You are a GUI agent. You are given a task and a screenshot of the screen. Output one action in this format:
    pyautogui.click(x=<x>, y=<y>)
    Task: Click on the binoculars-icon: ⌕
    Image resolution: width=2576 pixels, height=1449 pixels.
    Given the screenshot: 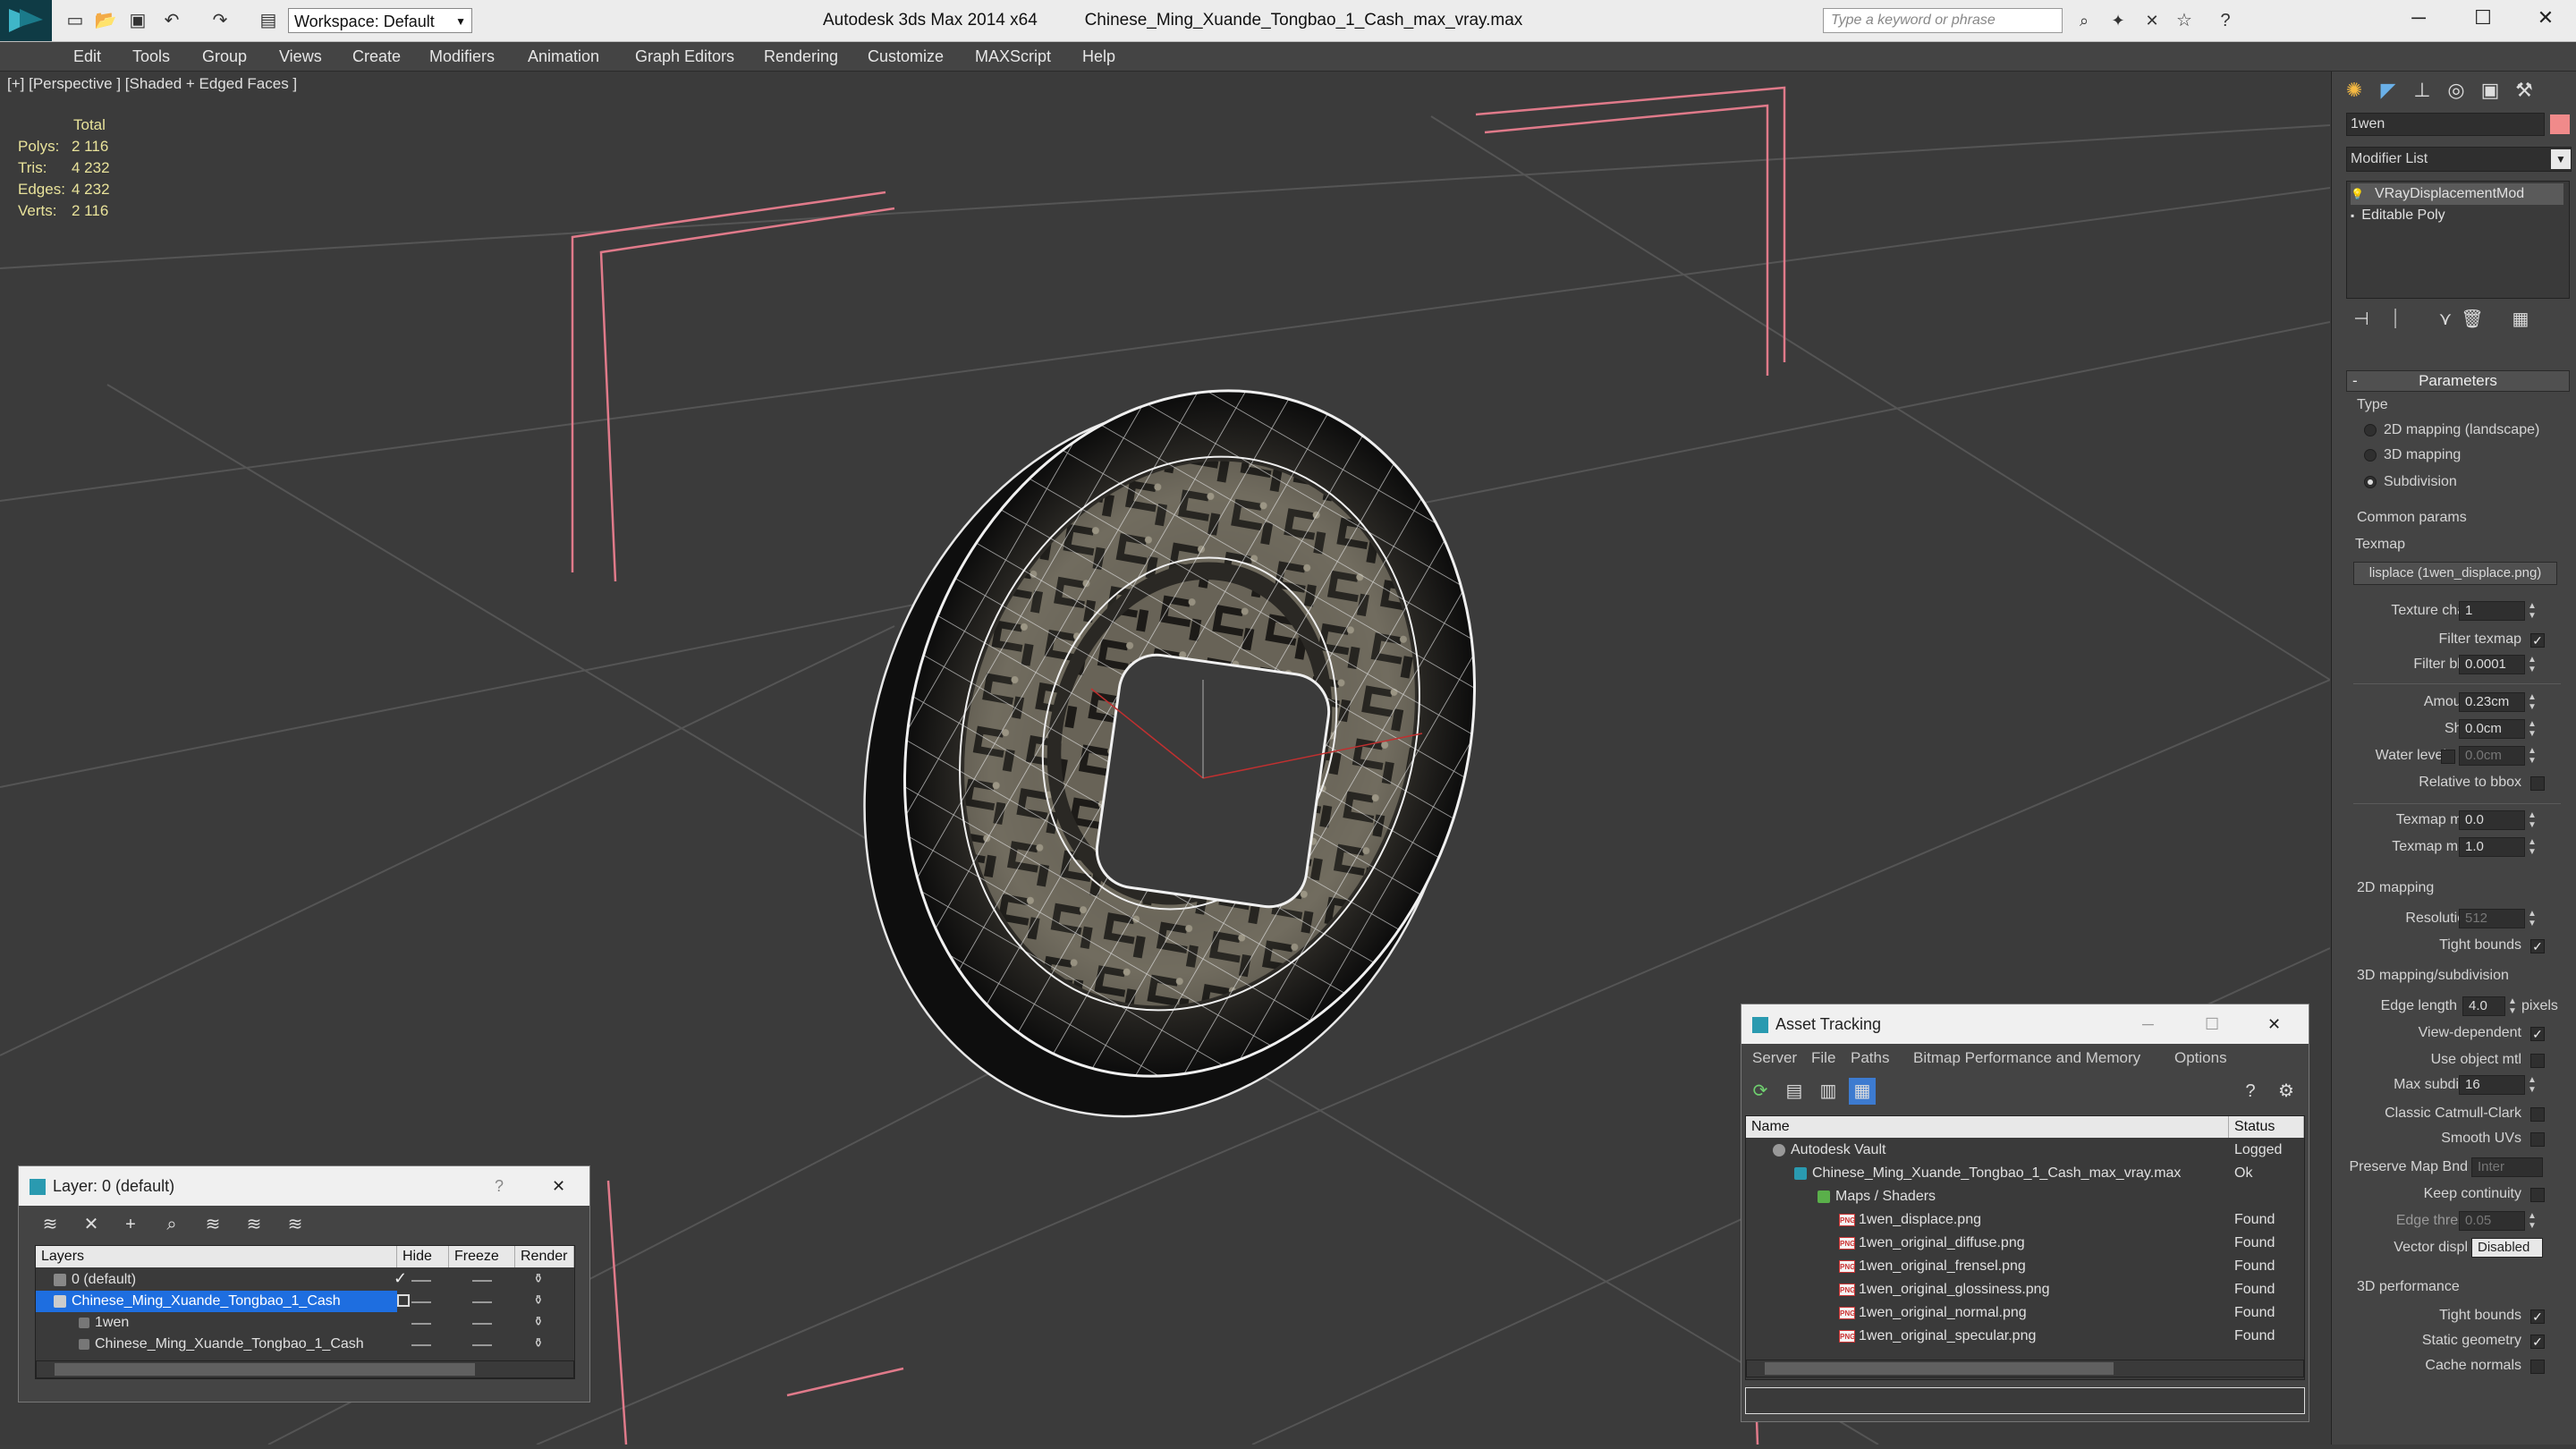 What is the action you would take?
    pyautogui.click(x=2084, y=20)
    